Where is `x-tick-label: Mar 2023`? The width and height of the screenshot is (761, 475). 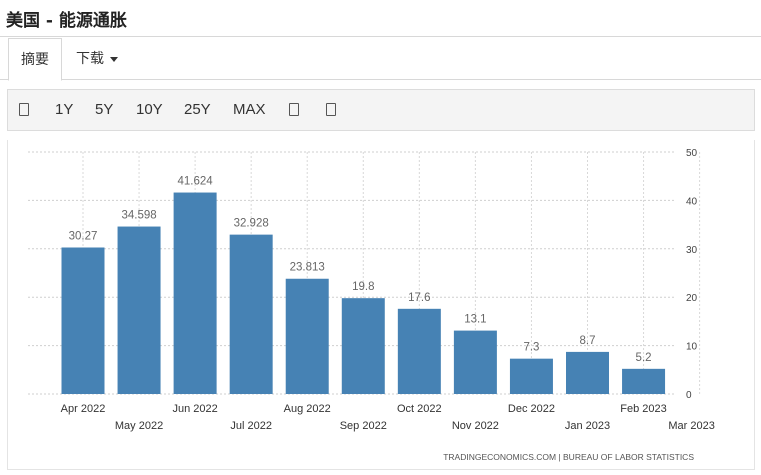
x-tick-label: Mar 2023 is located at coordinates (691, 426).